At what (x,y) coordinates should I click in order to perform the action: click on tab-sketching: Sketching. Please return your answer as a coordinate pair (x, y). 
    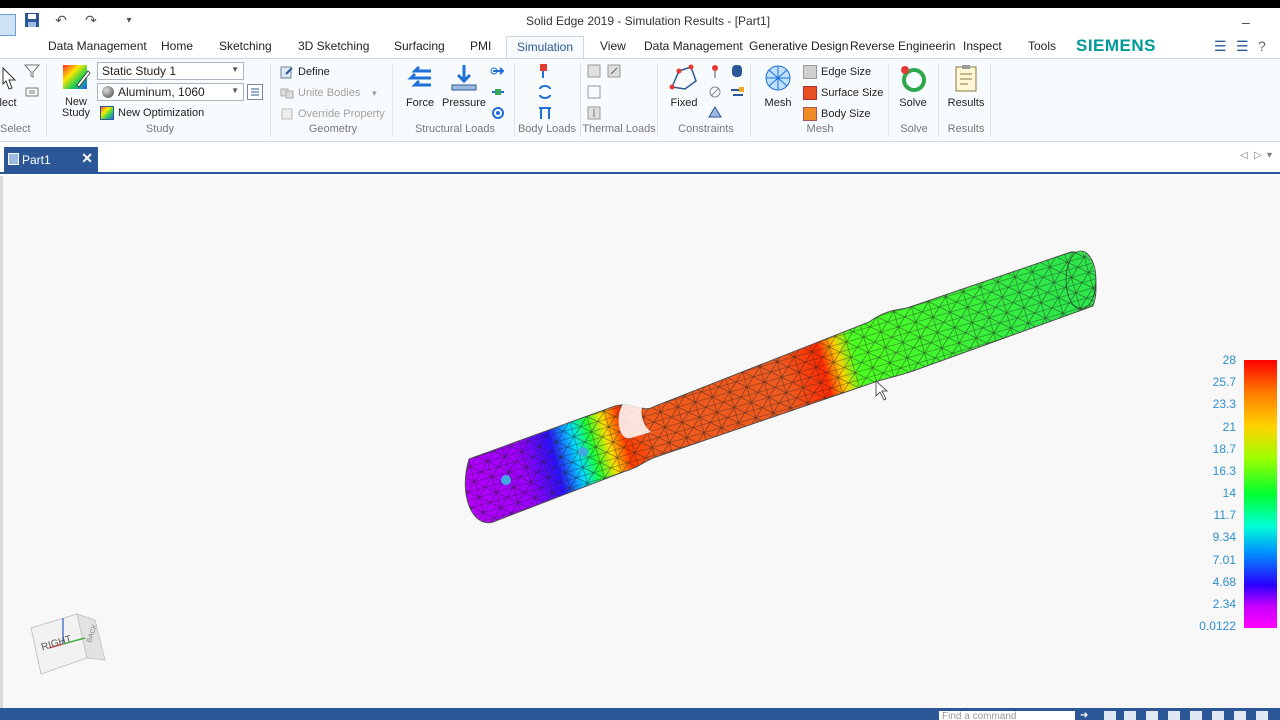
    Looking at the image, I should click on (245, 46).